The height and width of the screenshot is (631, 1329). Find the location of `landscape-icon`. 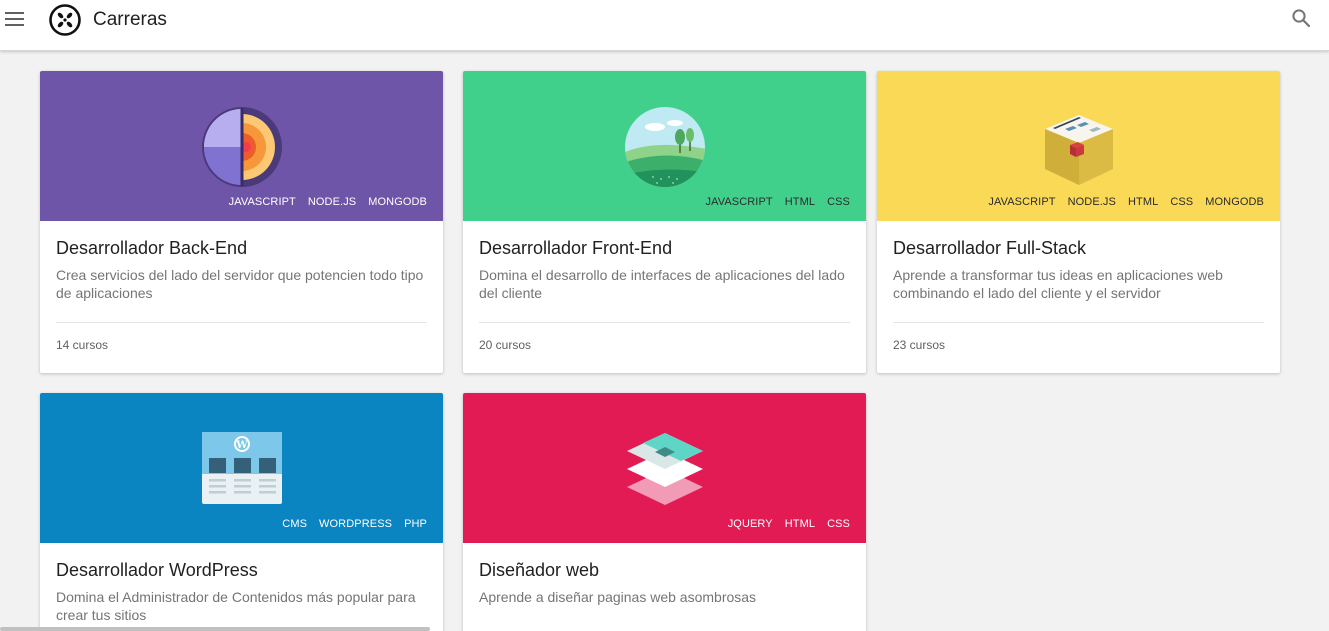

landscape-icon is located at coordinates (664, 147).